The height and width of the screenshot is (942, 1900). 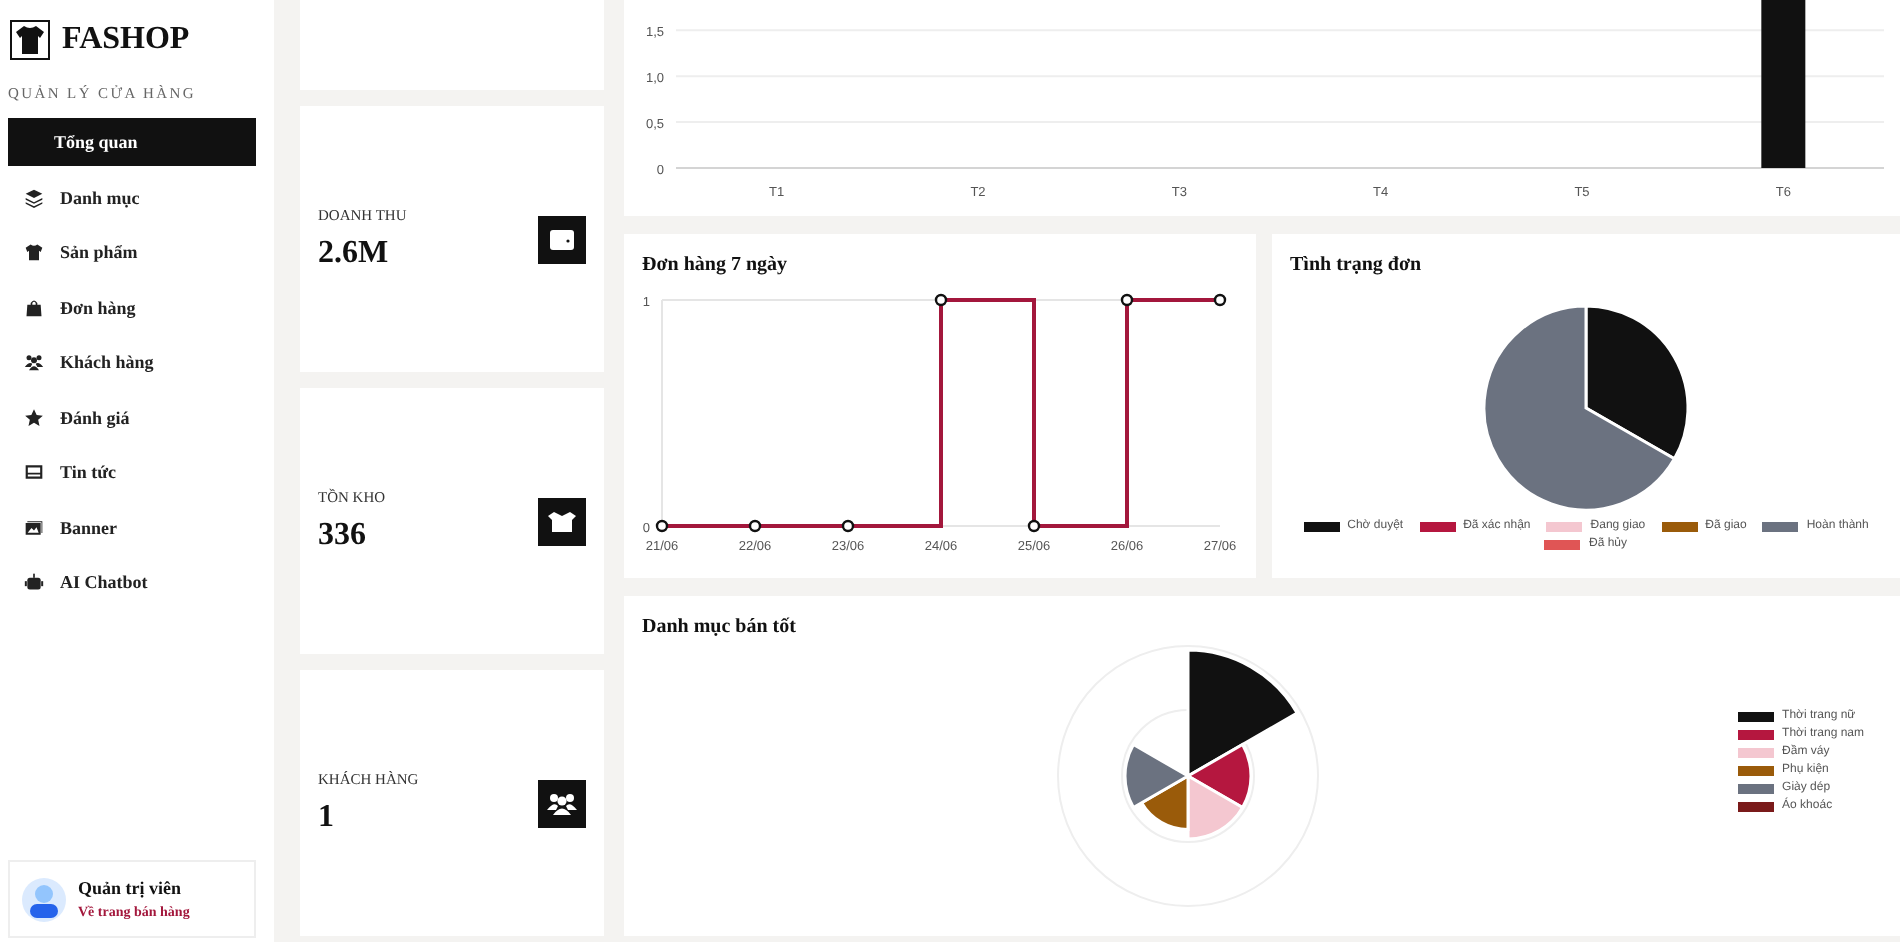 What do you see at coordinates (132, 582) in the screenshot?
I see `nav-item: AI Chatbot` at bounding box center [132, 582].